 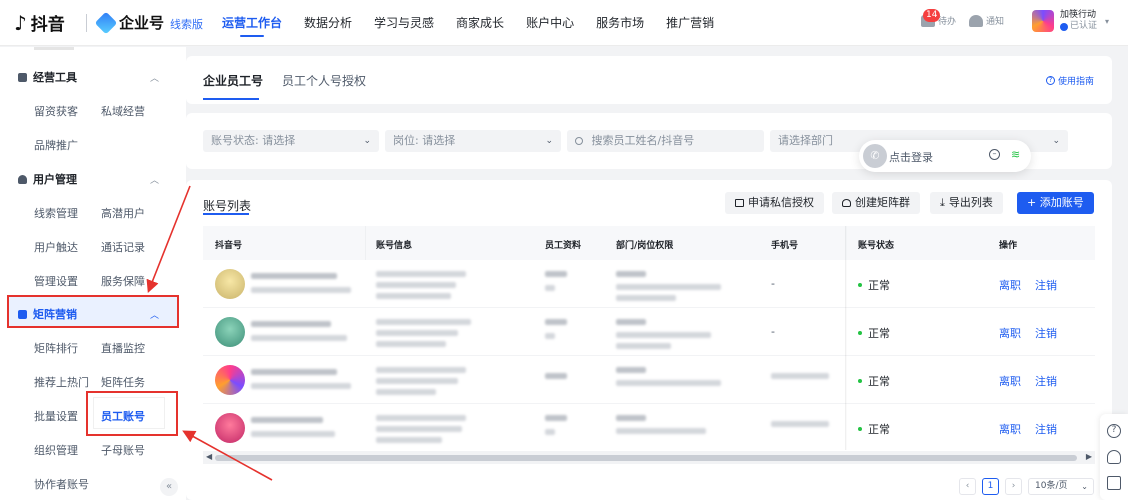 I want to click on scroll-left-icon: ◀, so click(x=209, y=456).